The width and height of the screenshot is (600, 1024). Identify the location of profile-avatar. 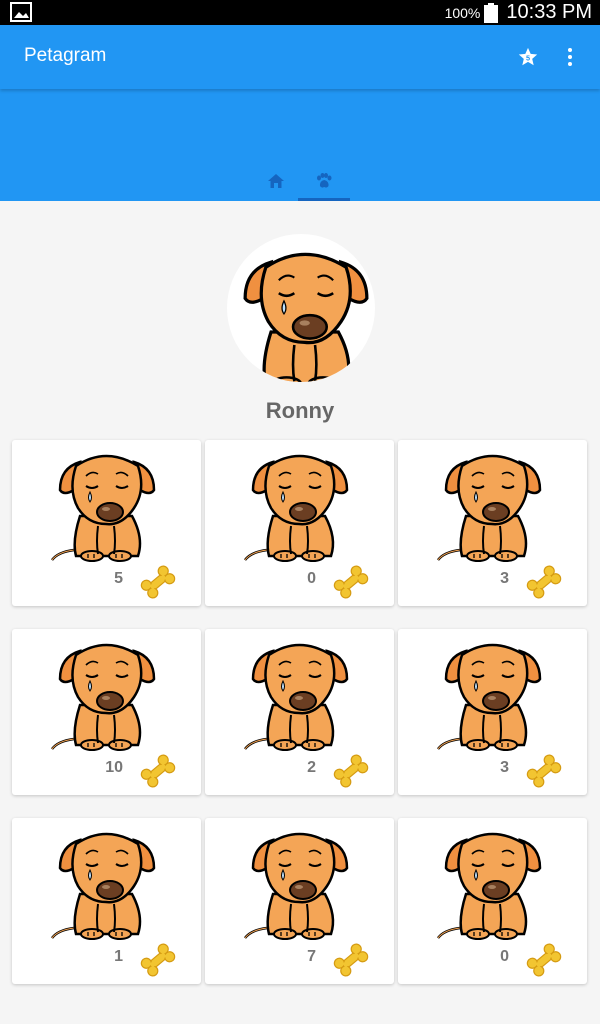
(301, 308).